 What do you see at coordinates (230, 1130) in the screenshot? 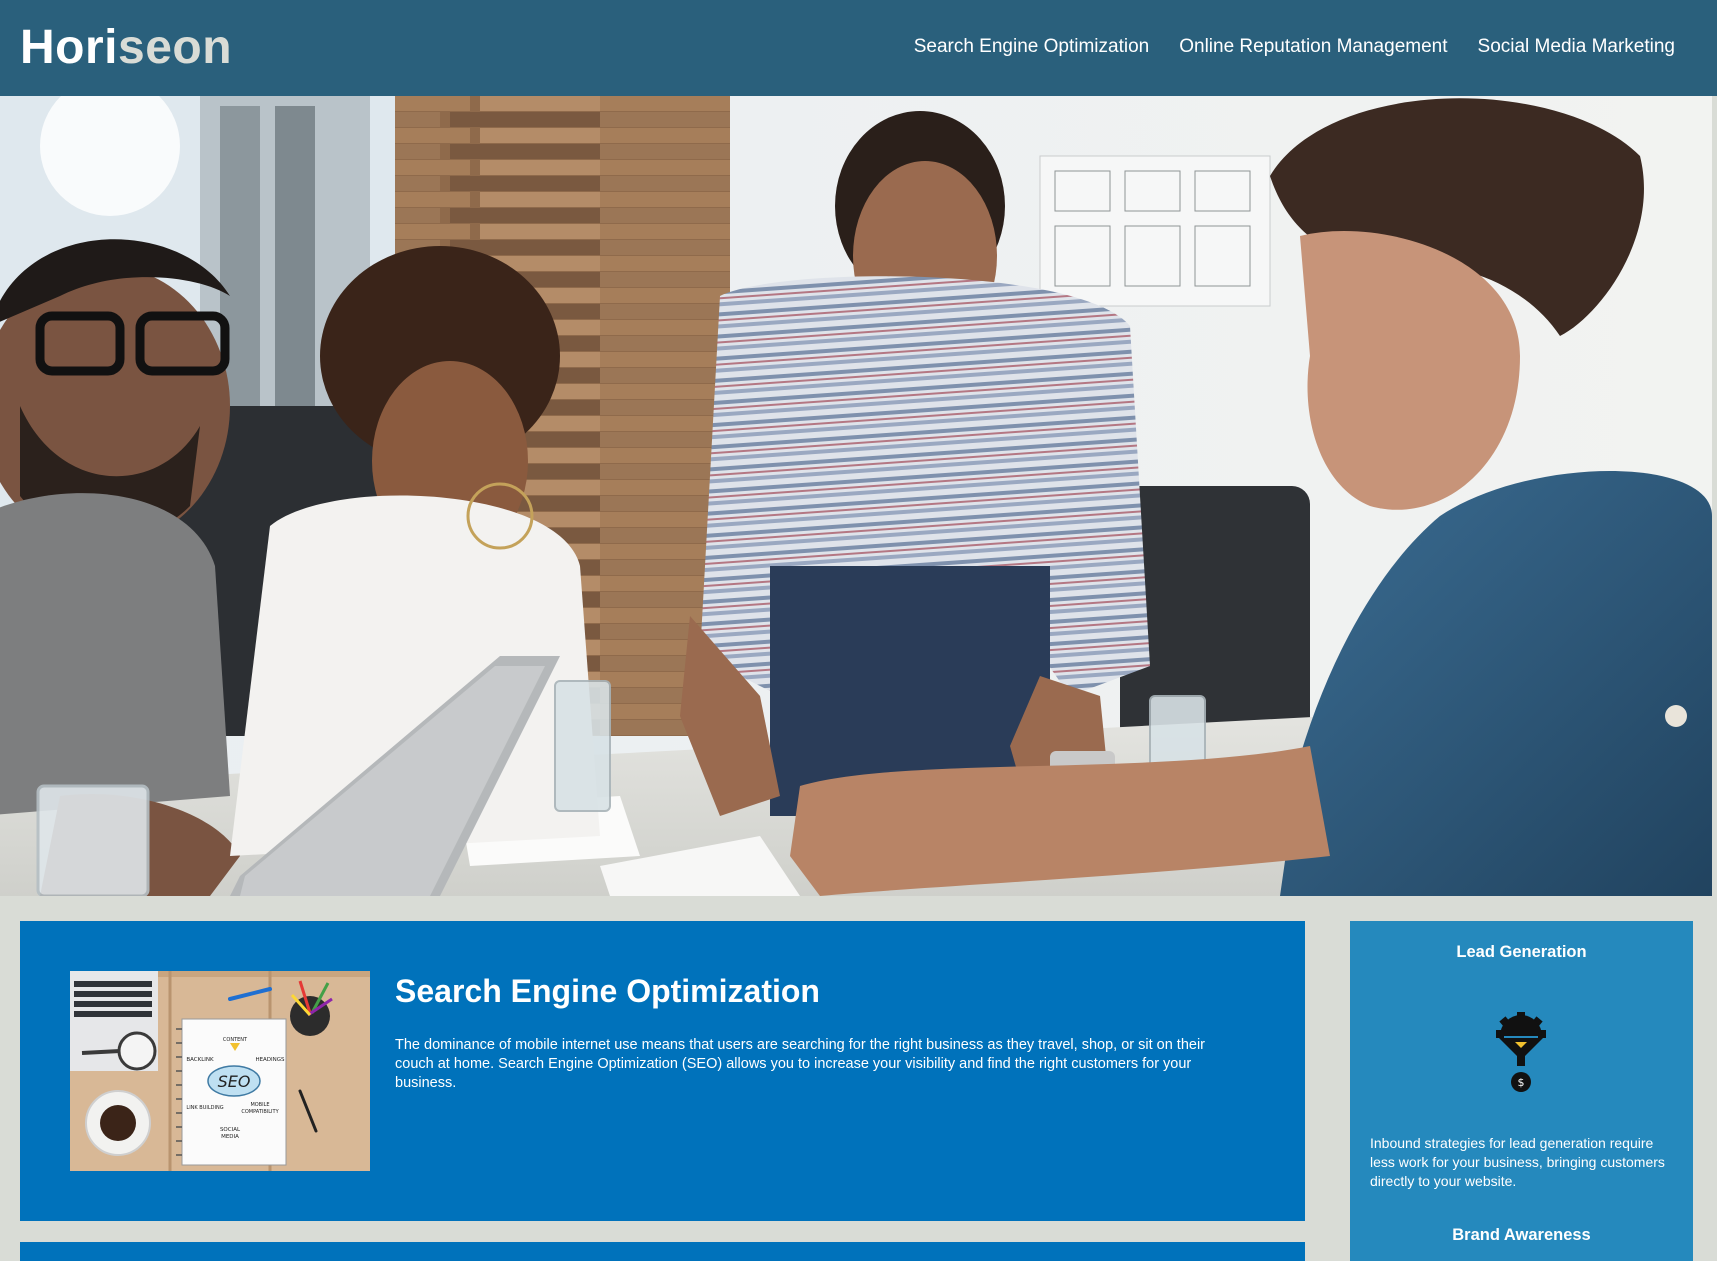
I see `seo-notebook-social: SOCIAL` at bounding box center [230, 1130].